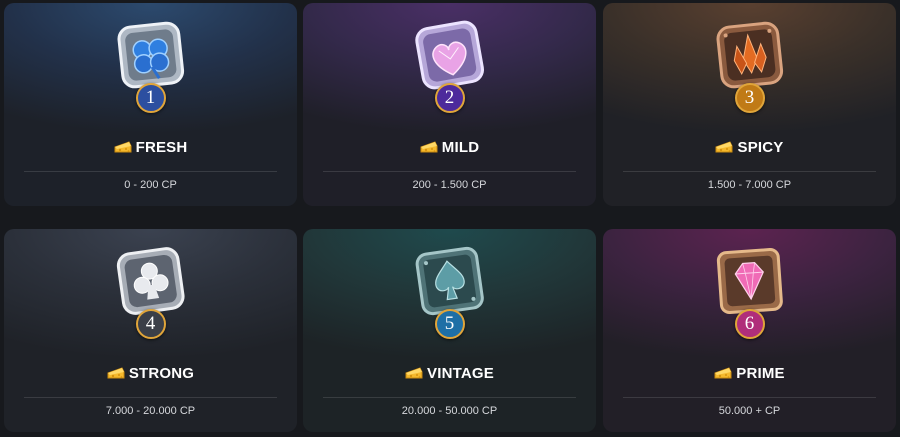 The image size is (900, 437). Describe the element at coordinates (760, 147) in the screenshot. I see `tier-name: SPICY` at that location.